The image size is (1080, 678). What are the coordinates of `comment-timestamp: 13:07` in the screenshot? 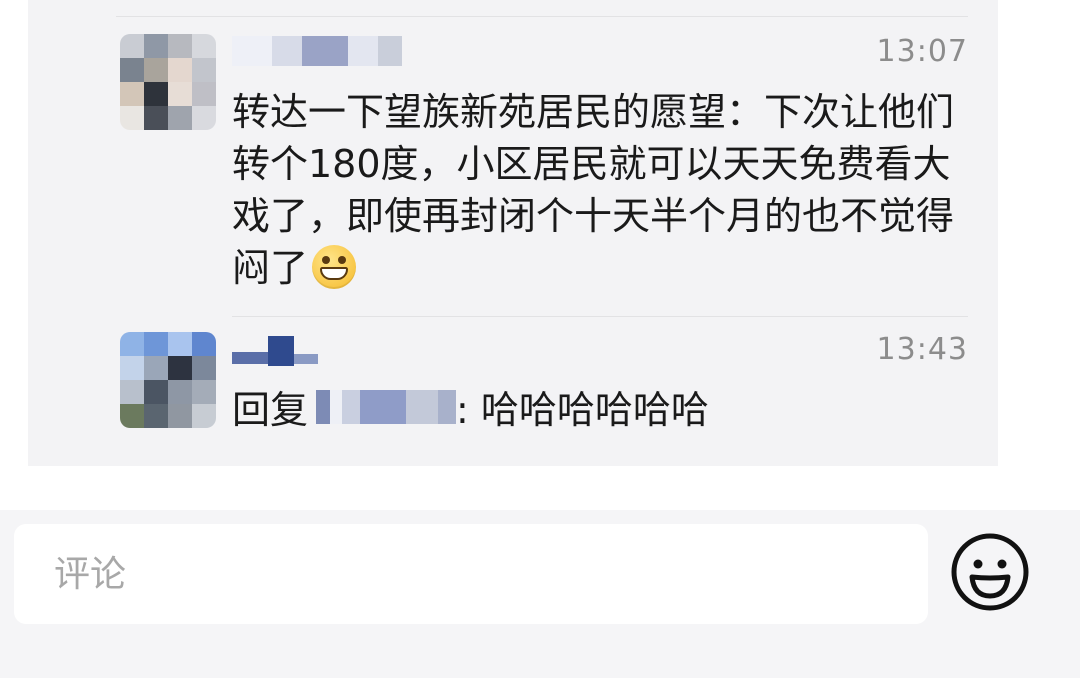 It's located at (922, 51).